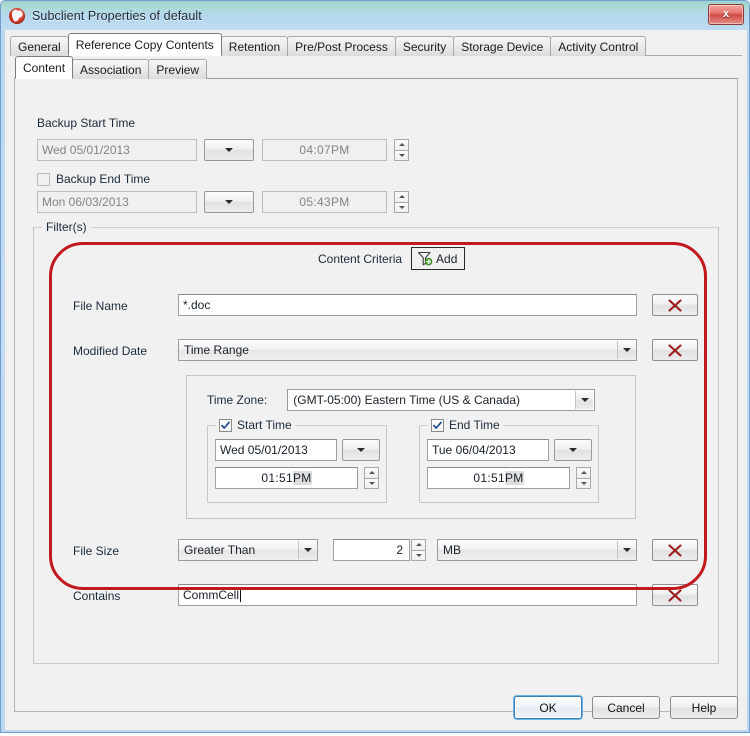 This screenshot has width=750, height=736. Describe the element at coordinates (675, 350) in the screenshot. I see `delete-modified-date-button` at that location.